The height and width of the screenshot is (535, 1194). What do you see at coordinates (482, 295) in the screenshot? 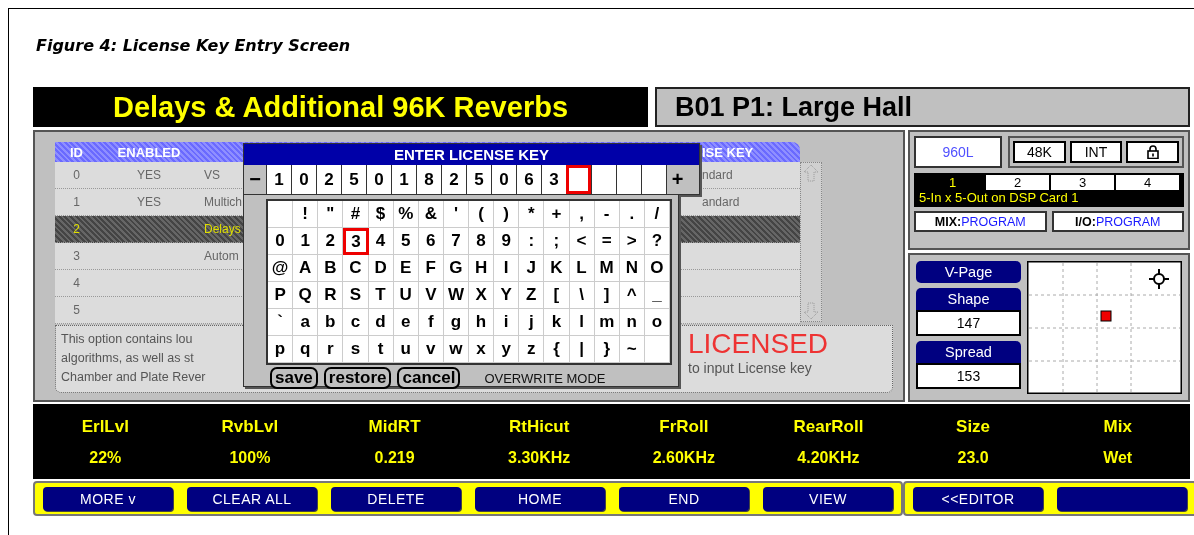
I see `character-key: X` at bounding box center [482, 295].